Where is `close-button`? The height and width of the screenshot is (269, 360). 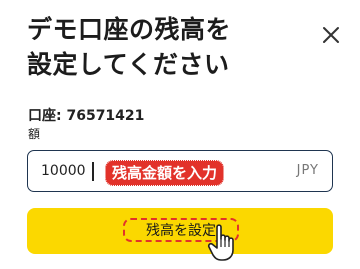
close-button is located at coordinates (331, 35).